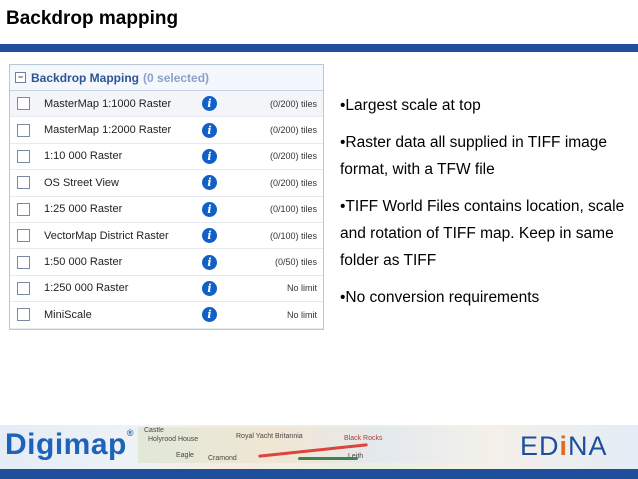 This screenshot has height=479, width=638. I want to click on map-label: Castle, so click(154, 430).